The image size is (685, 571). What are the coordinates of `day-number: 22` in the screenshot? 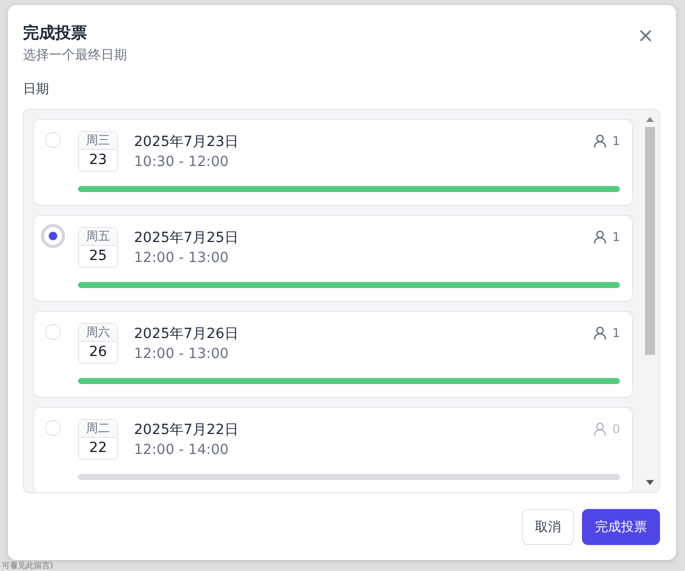 It's located at (98, 448).